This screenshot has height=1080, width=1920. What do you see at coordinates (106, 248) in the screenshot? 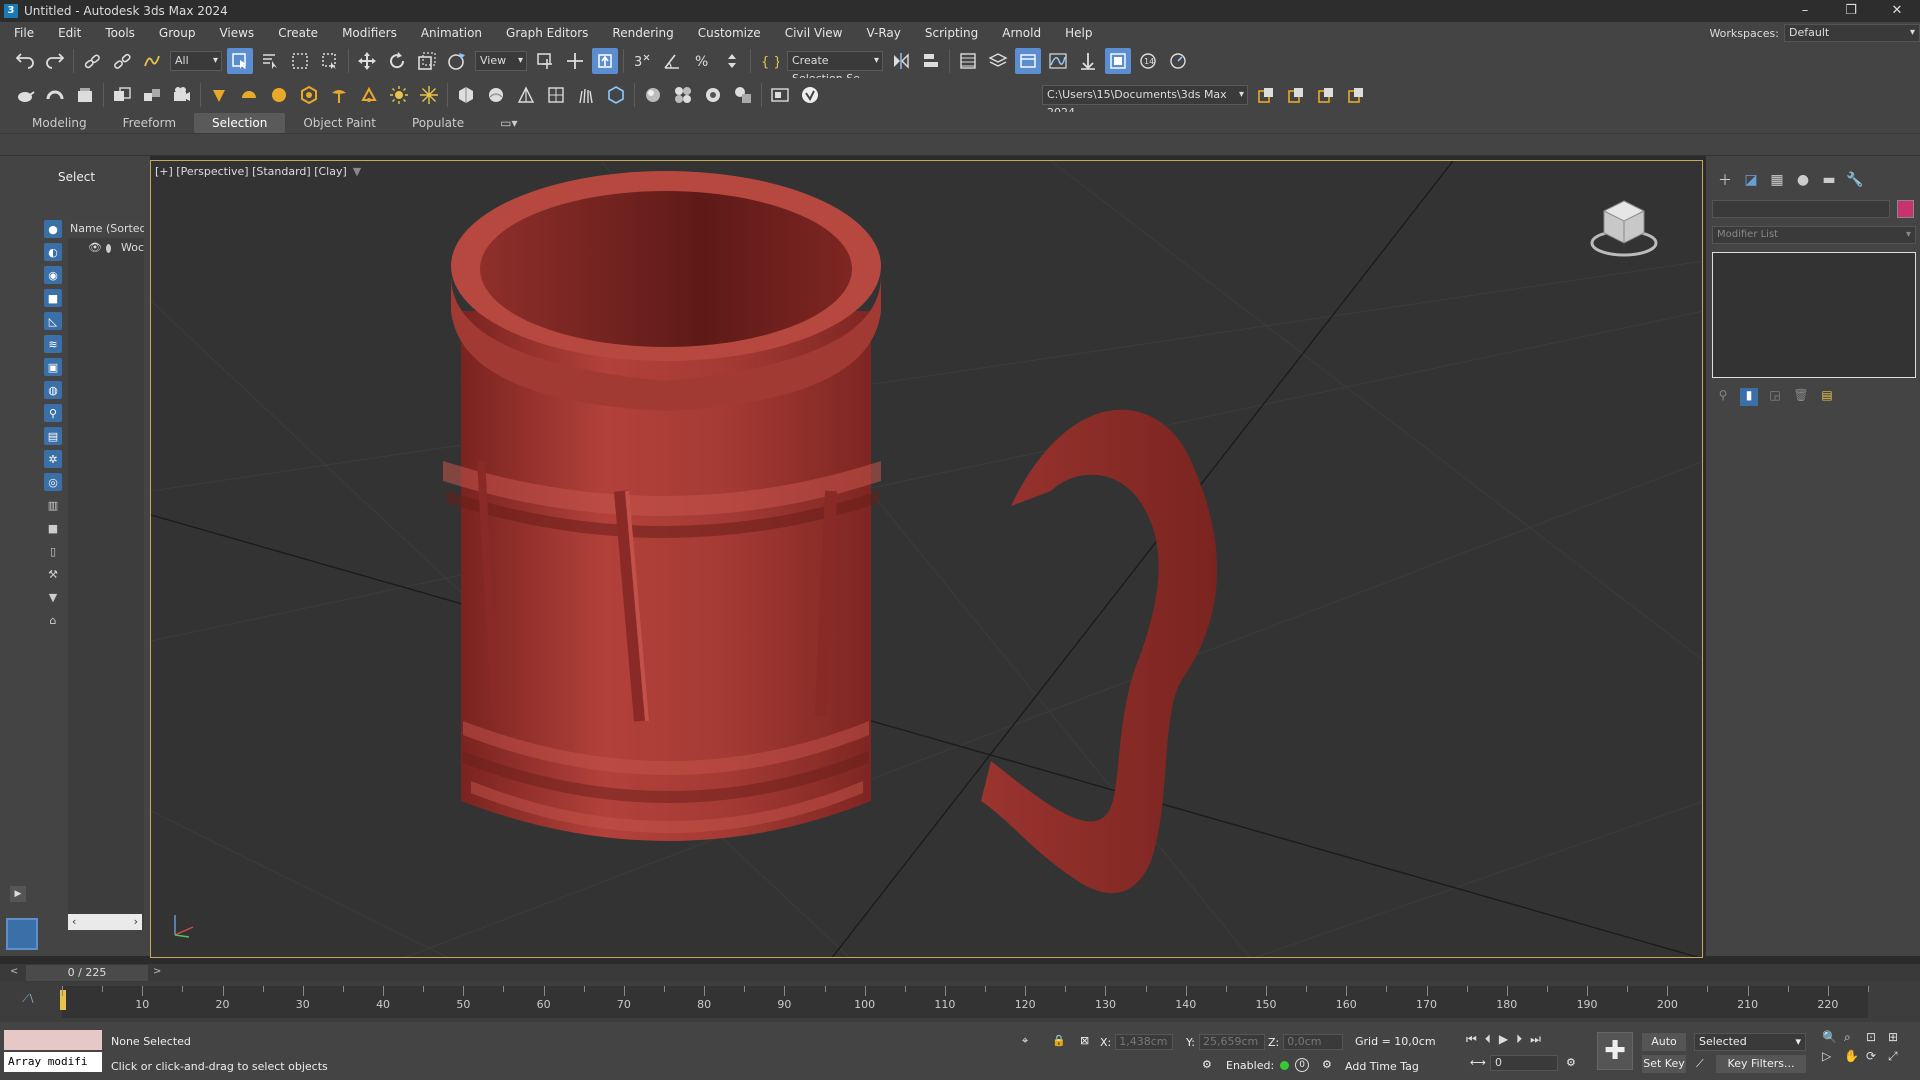
I see `scene-object-row: 👁 Woc` at bounding box center [106, 248].